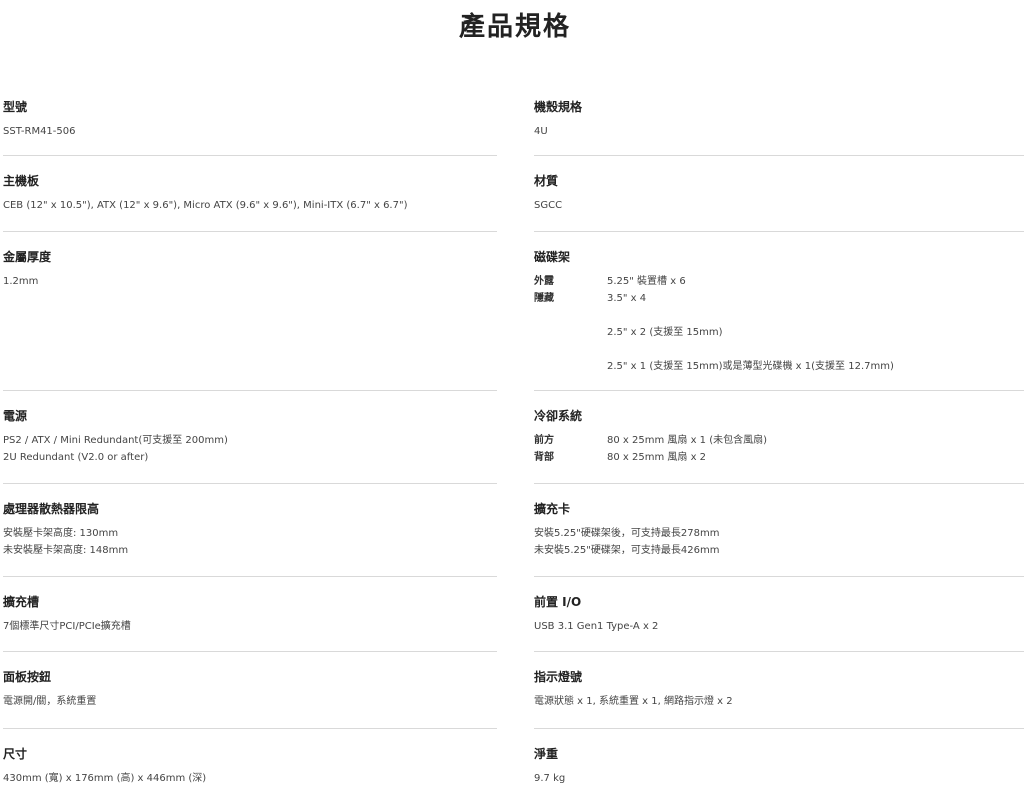 The height and width of the screenshot is (791, 1024). Describe the element at coordinates (65, 542) in the screenshot. I see `spec-value: 安裝壓卡架高度: 130mm 未安裝壓卡架高度: 148mm` at that location.